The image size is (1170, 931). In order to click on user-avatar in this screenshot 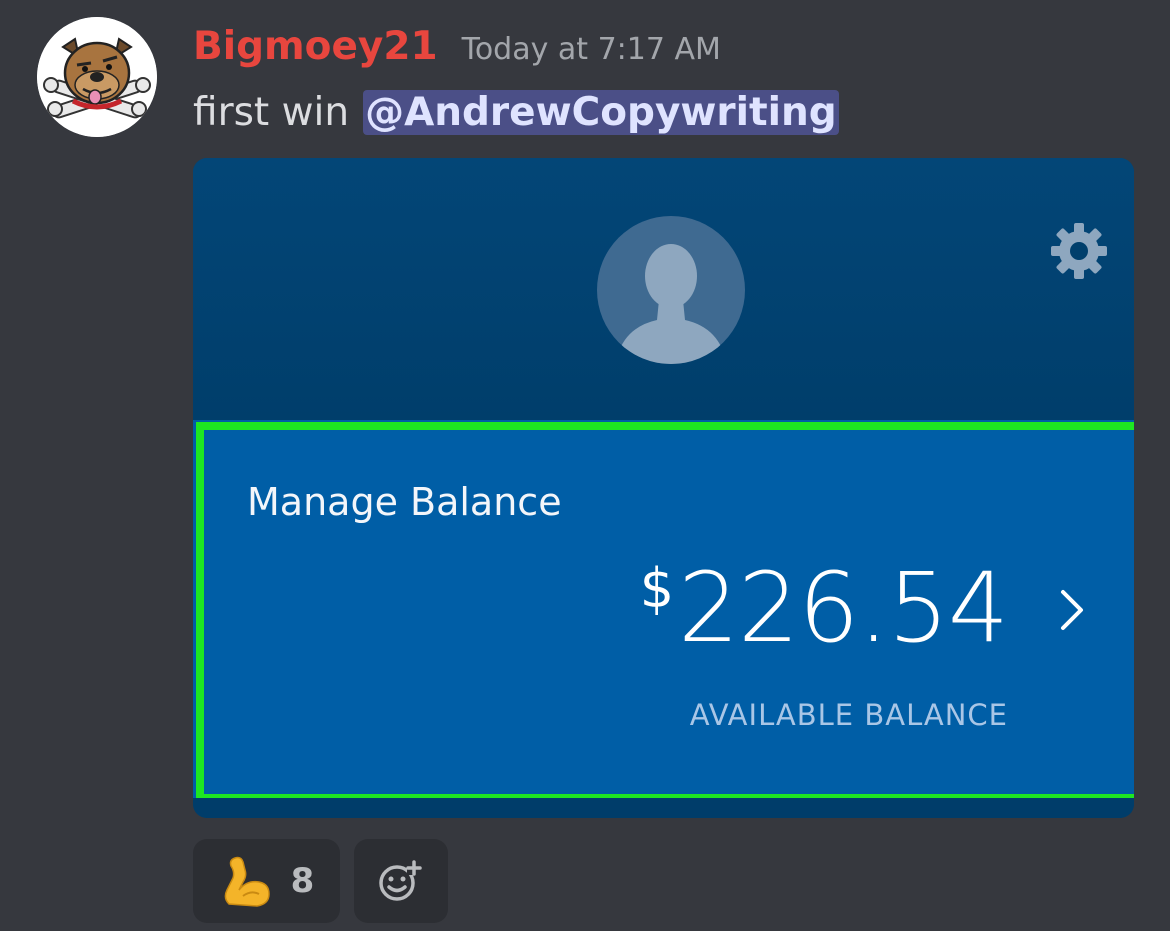, I will do `click(97, 77)`.